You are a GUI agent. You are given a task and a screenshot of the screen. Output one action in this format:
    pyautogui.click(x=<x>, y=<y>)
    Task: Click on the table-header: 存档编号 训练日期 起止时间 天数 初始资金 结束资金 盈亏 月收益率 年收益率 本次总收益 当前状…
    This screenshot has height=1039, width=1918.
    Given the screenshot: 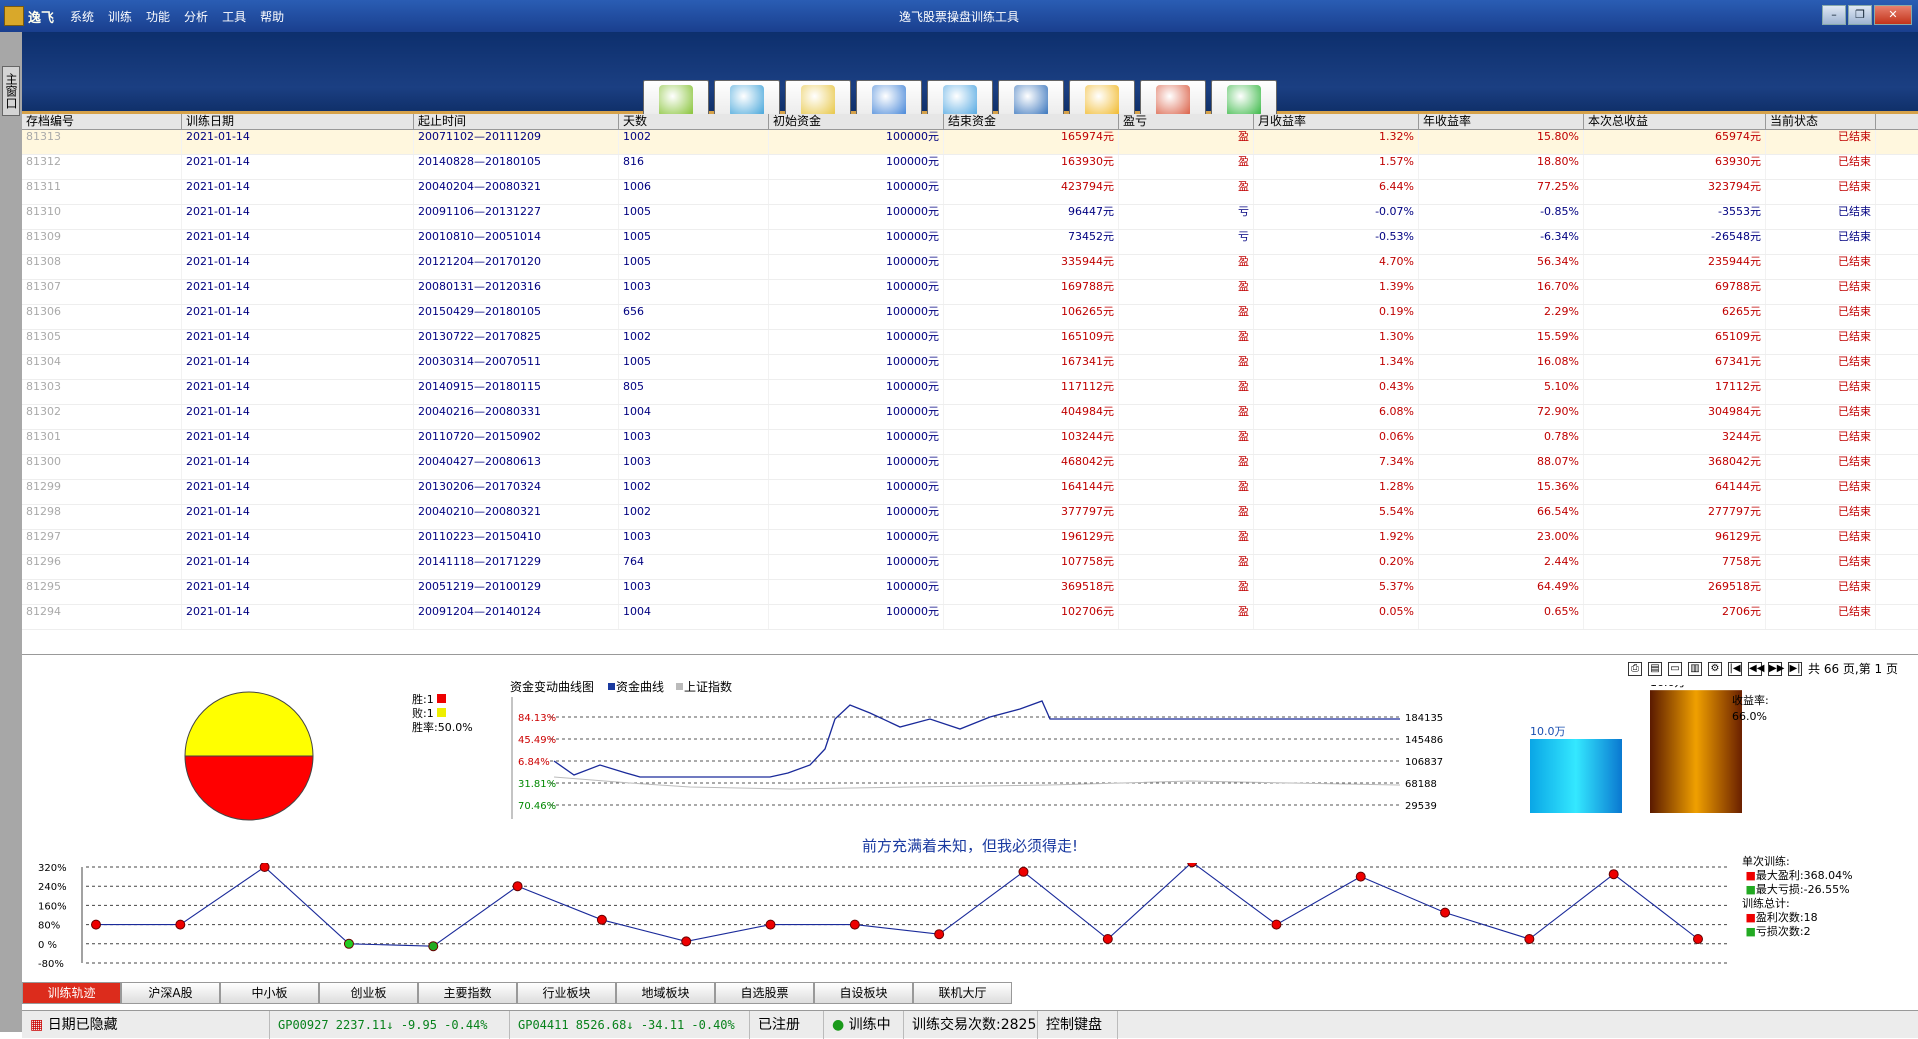 What is the action you would take?
    pyautogui.click(x=970, y=122)
    